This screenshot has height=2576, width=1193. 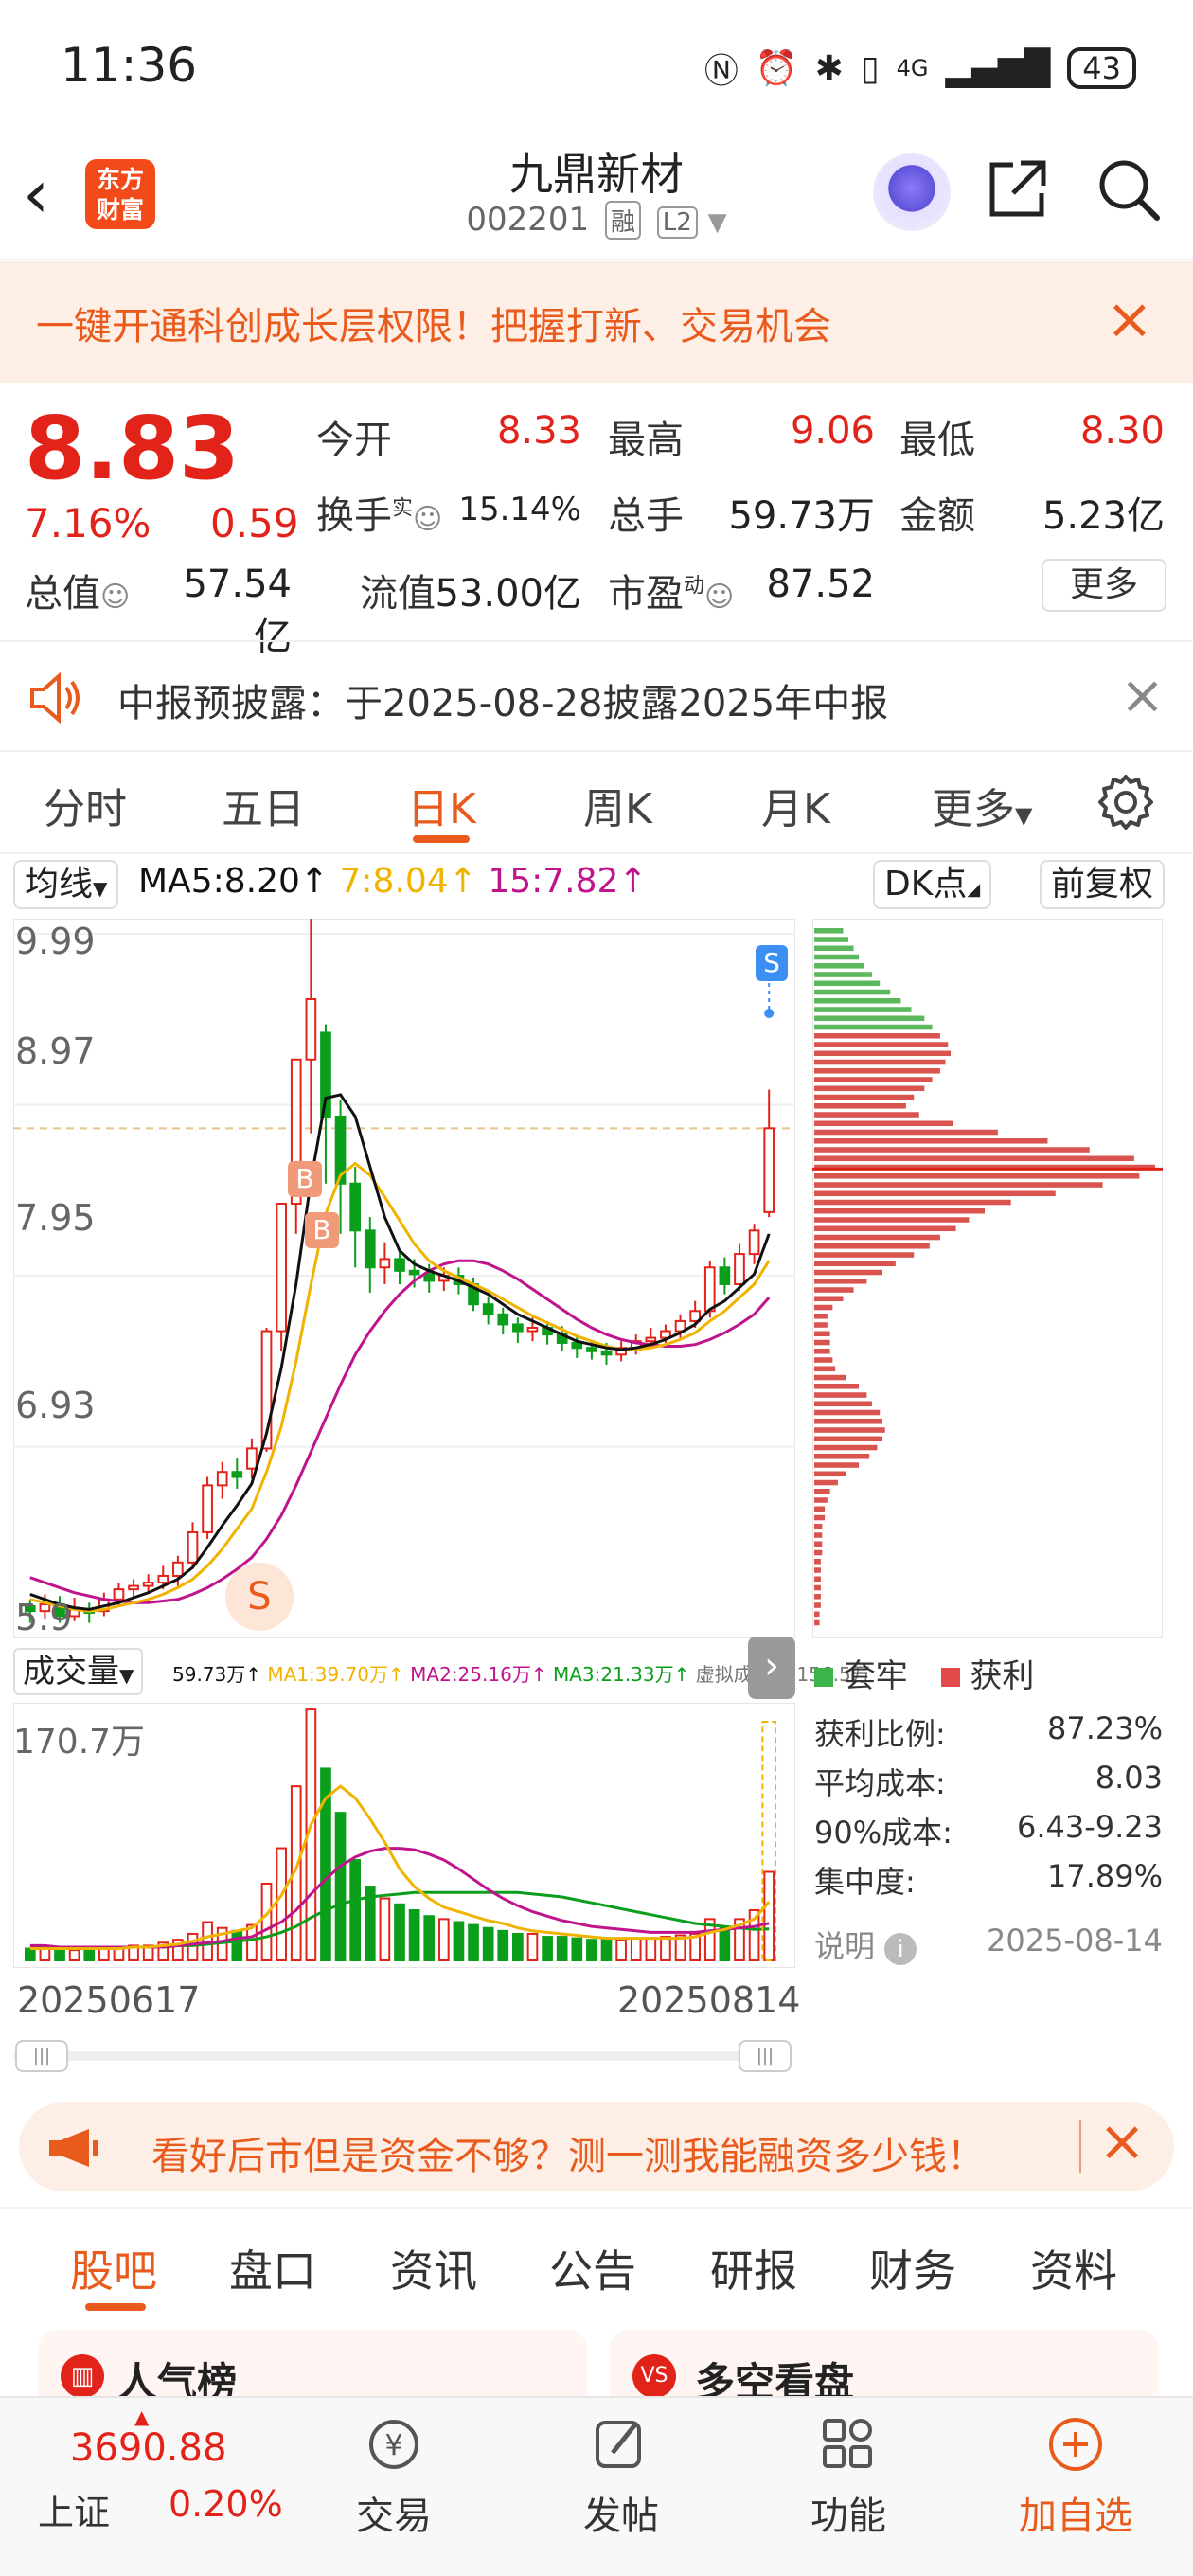 What do you see at coordinates (592, 2268) in the screenshot?
I see `tab-announcements: 公告` at bounding box center [592, 2268].